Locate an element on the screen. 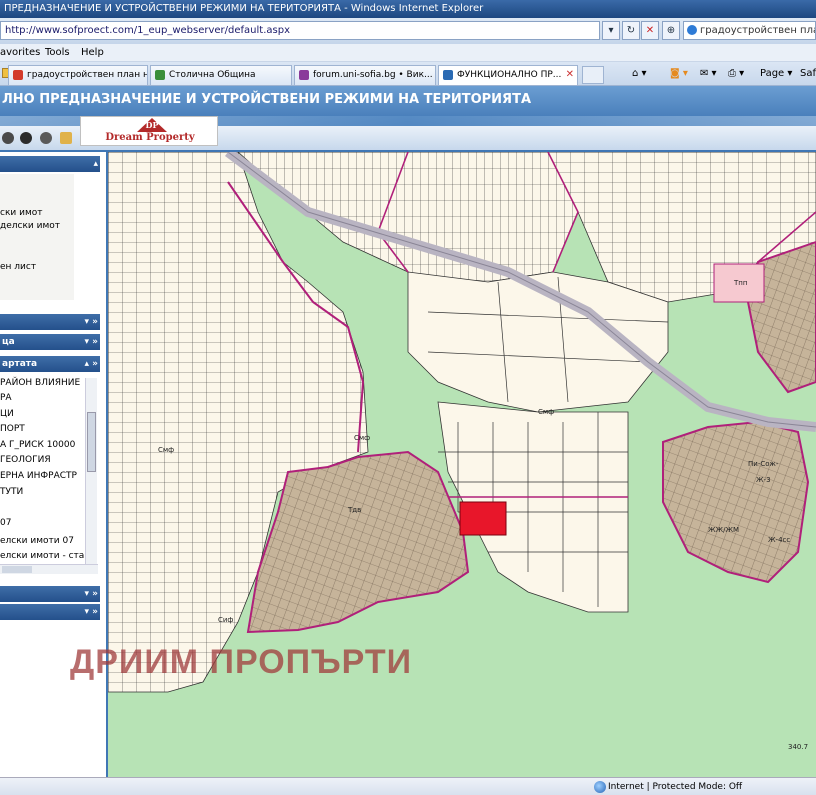  collapse-icon: ▴ » is located at coordinates (91, 364).